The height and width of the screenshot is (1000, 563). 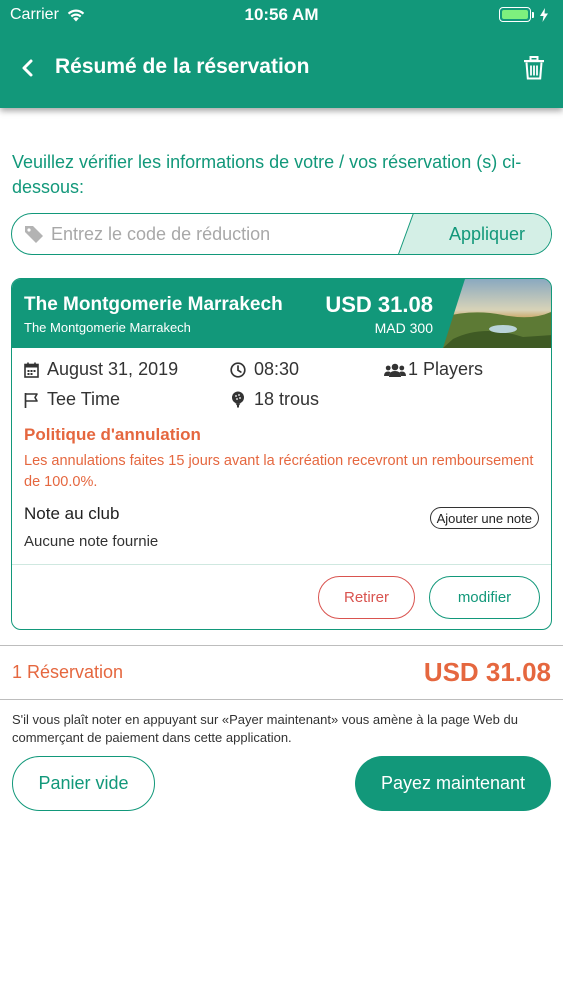 I want to click on golf-ball-icon, so click(x=238, y=399).